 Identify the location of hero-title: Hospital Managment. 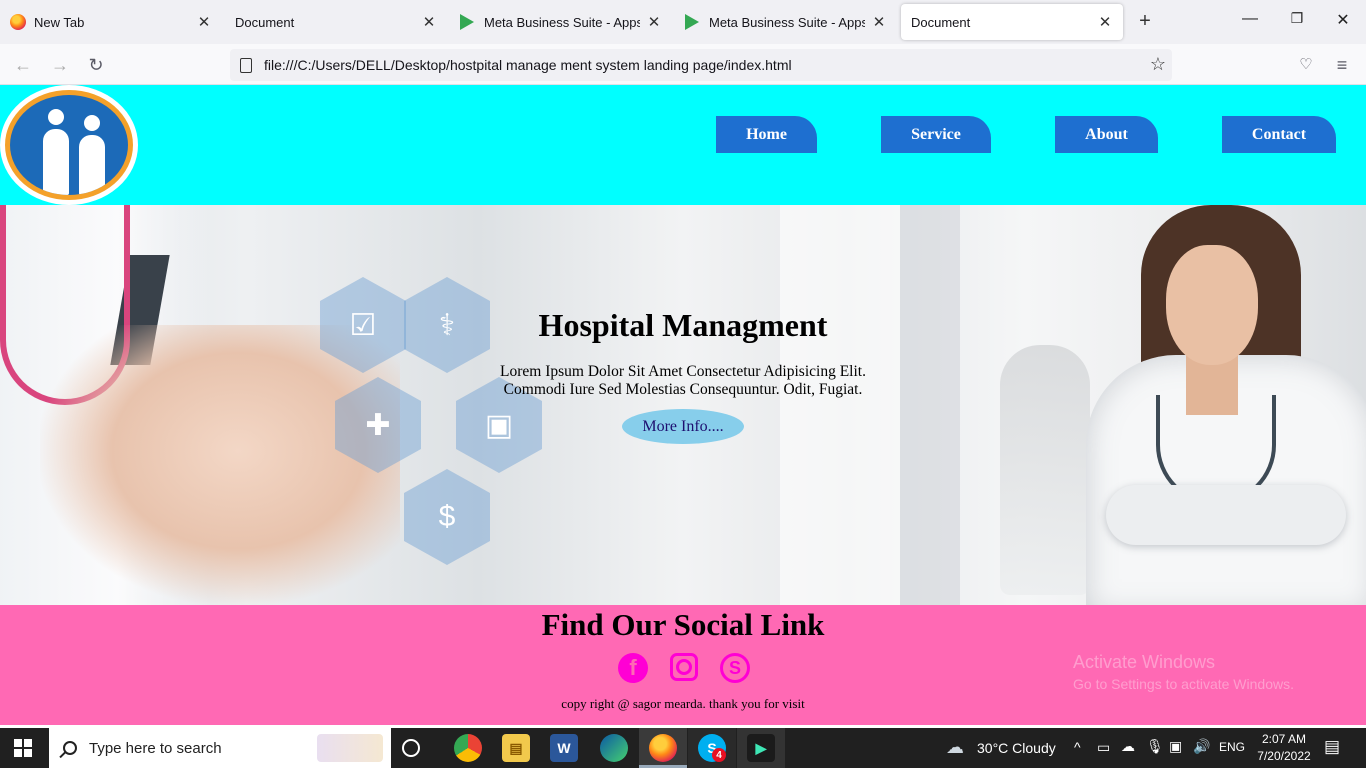
(683, 325).